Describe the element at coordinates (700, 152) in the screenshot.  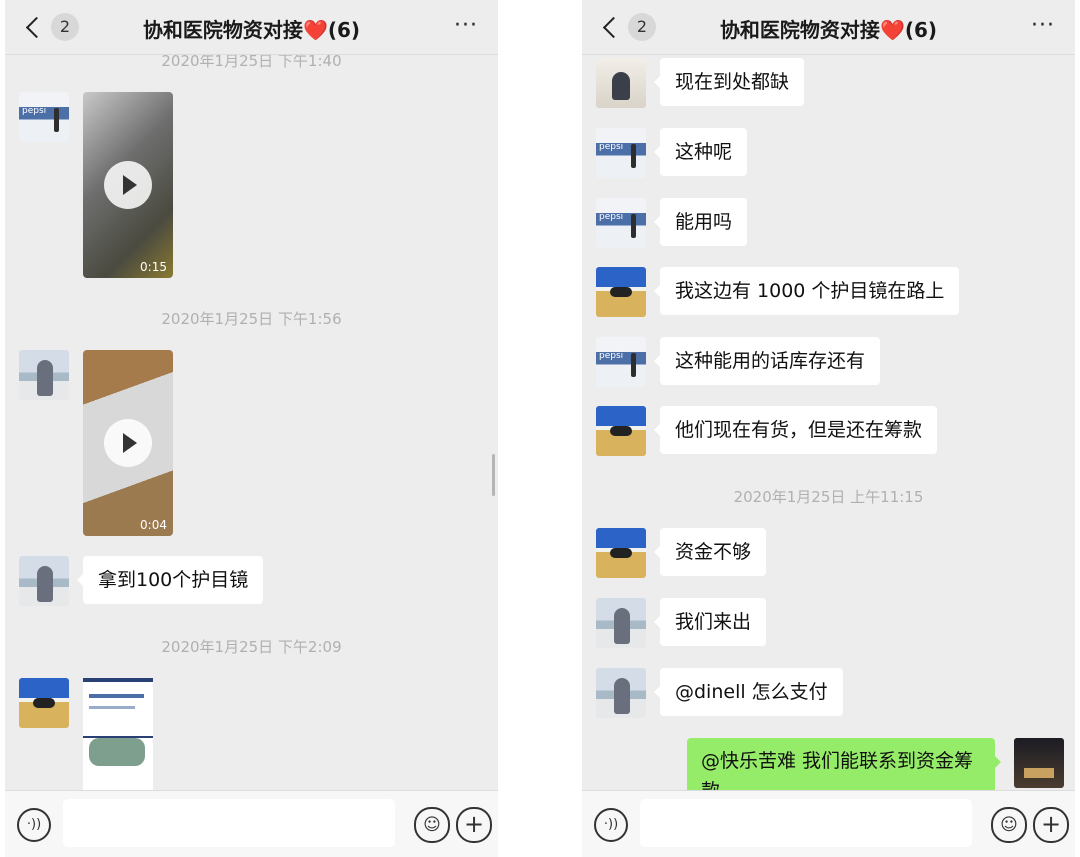
I see `text-message: 这种呢` at that location.